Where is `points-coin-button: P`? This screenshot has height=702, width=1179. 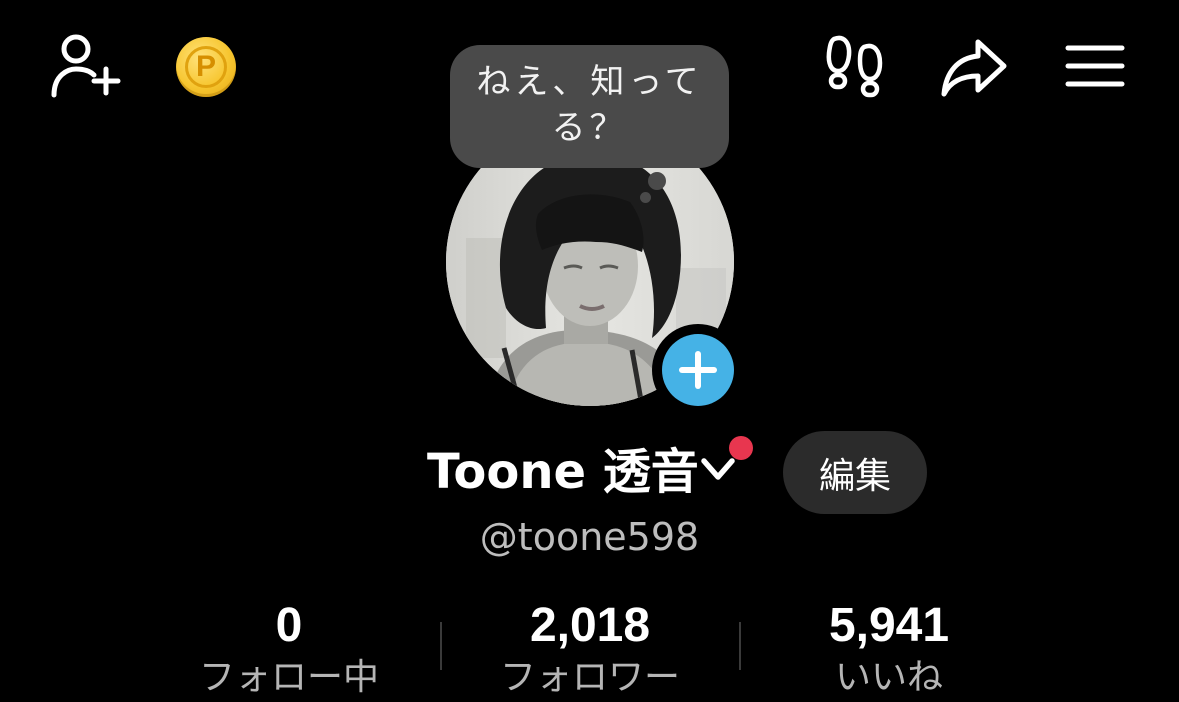 points-coin-button: P is located at coordinates (206, 67).